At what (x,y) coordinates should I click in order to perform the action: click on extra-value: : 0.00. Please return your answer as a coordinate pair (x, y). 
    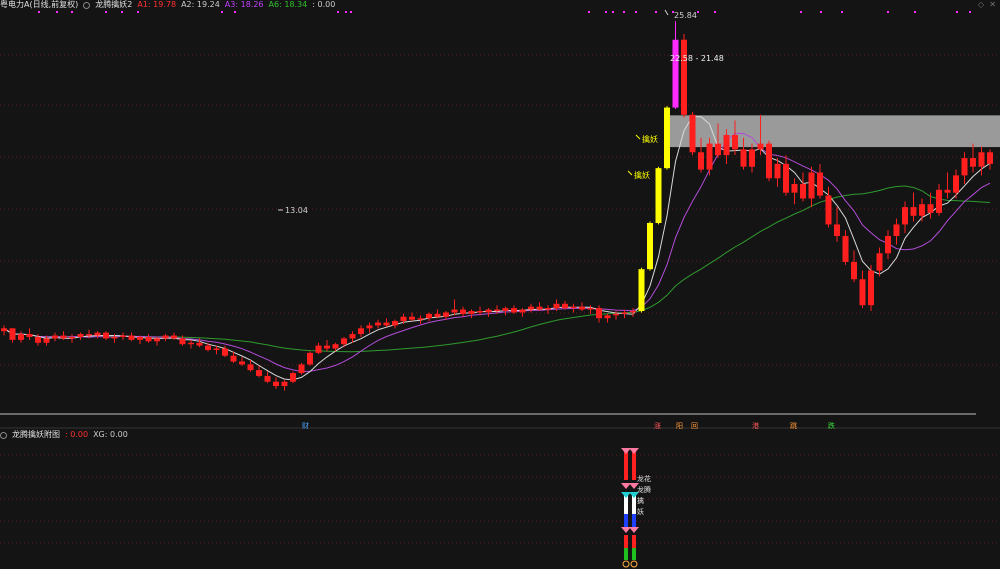
    Looking at the image, I should click on (324, 4).